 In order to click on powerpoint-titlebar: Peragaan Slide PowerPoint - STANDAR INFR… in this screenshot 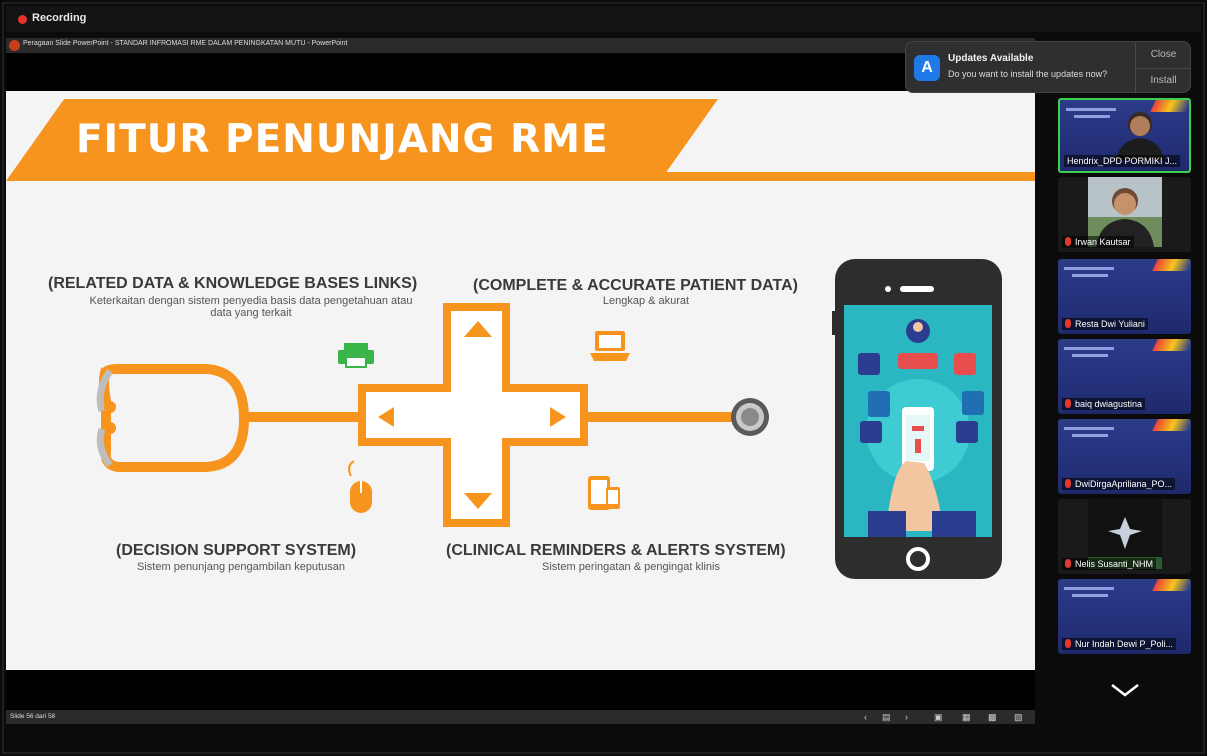, I will do `click(520, 45)`.